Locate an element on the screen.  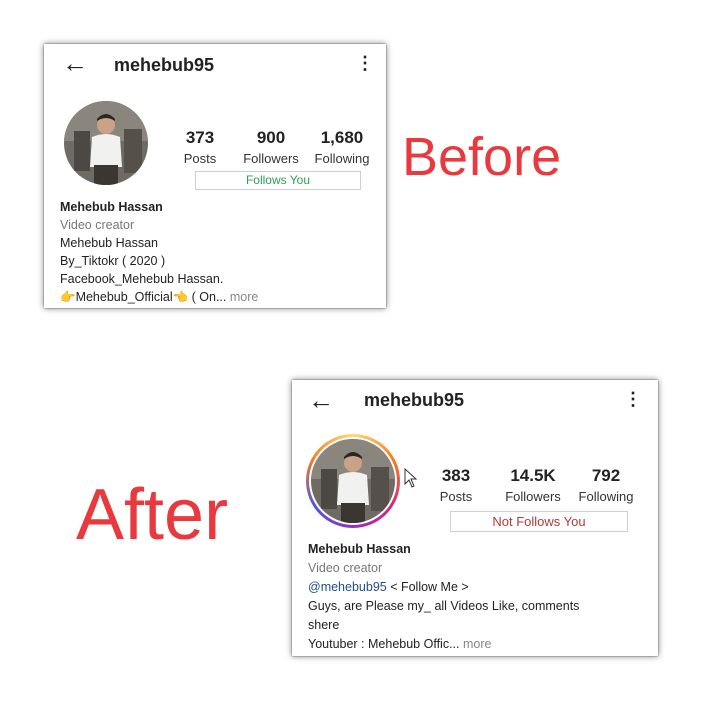
bio-last-line: Youtuber : Mehebub Offic... more is located at coordinates (443, 644).